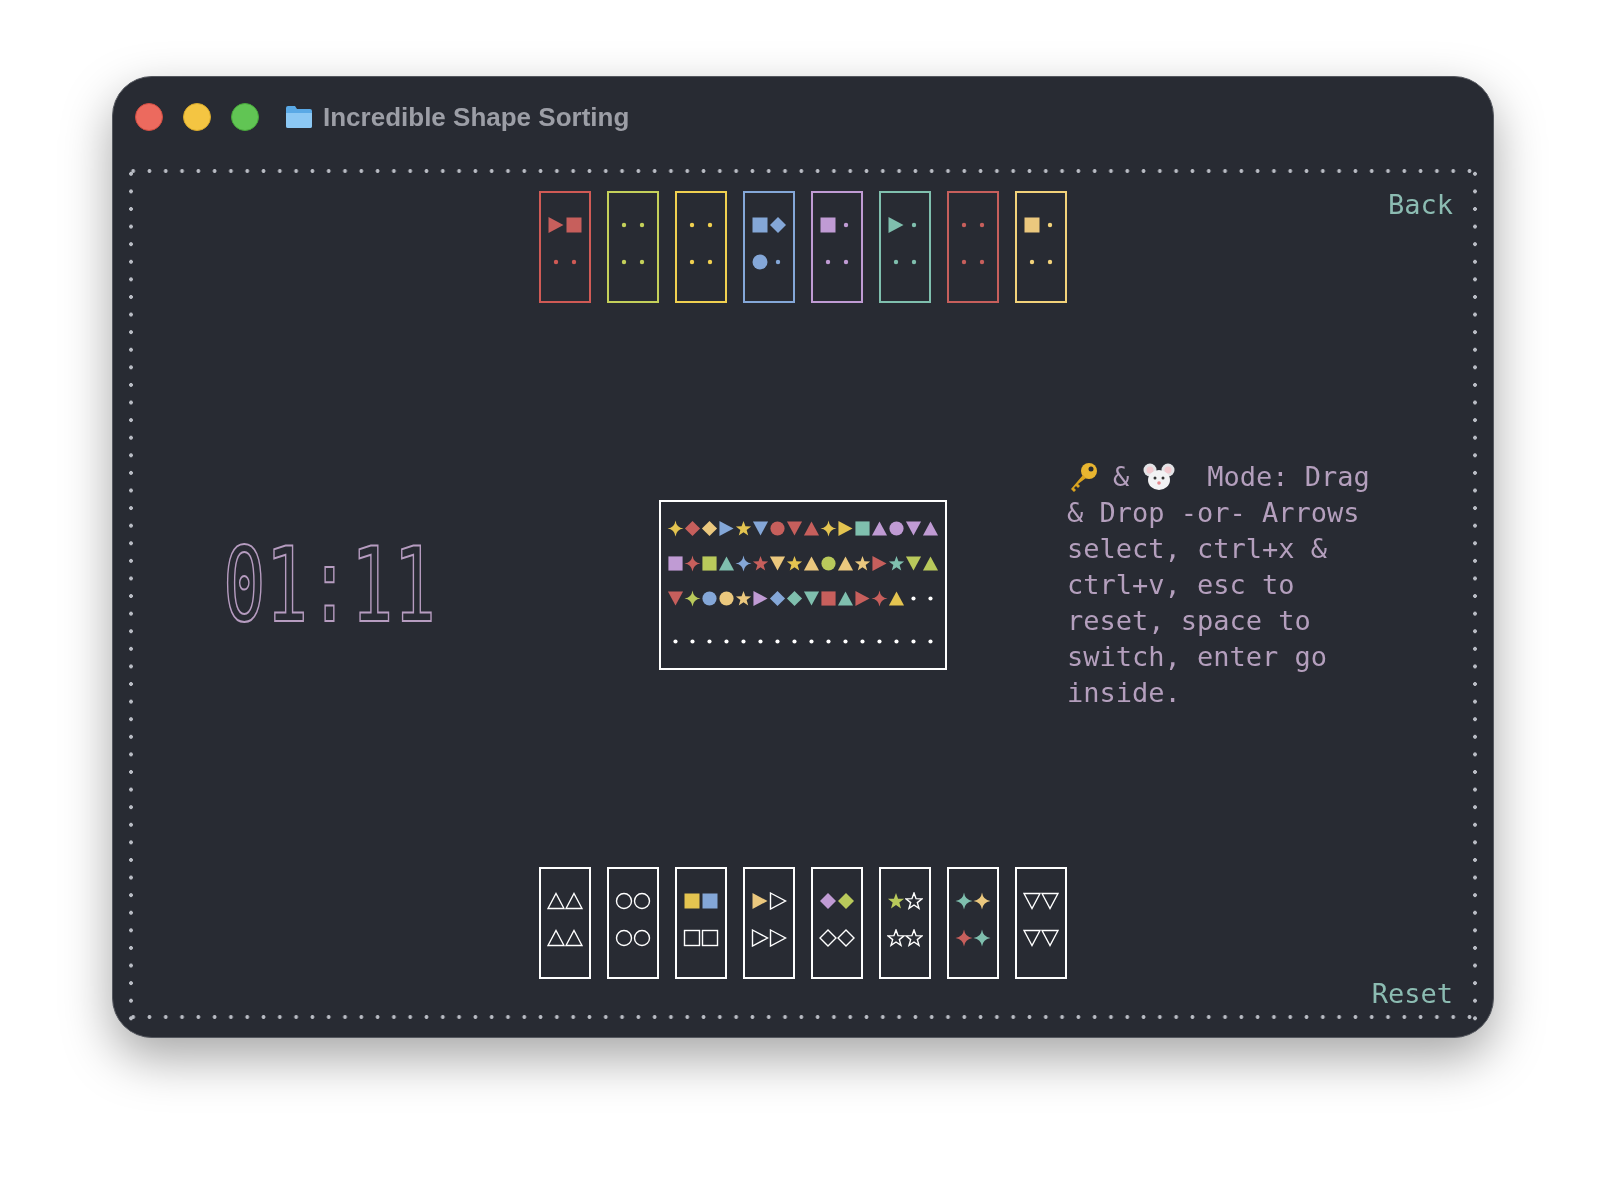  What do you see at coordinates (299, 117) in the screenshot?
I see `folder-icon` at bounding box center [299, 117].